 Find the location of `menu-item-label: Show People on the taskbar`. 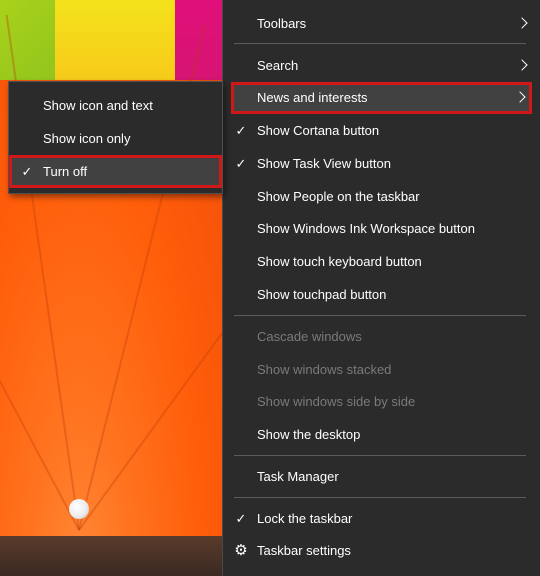

menu-item-label: Show People on the taskbar is located at coordinates (338, 196).